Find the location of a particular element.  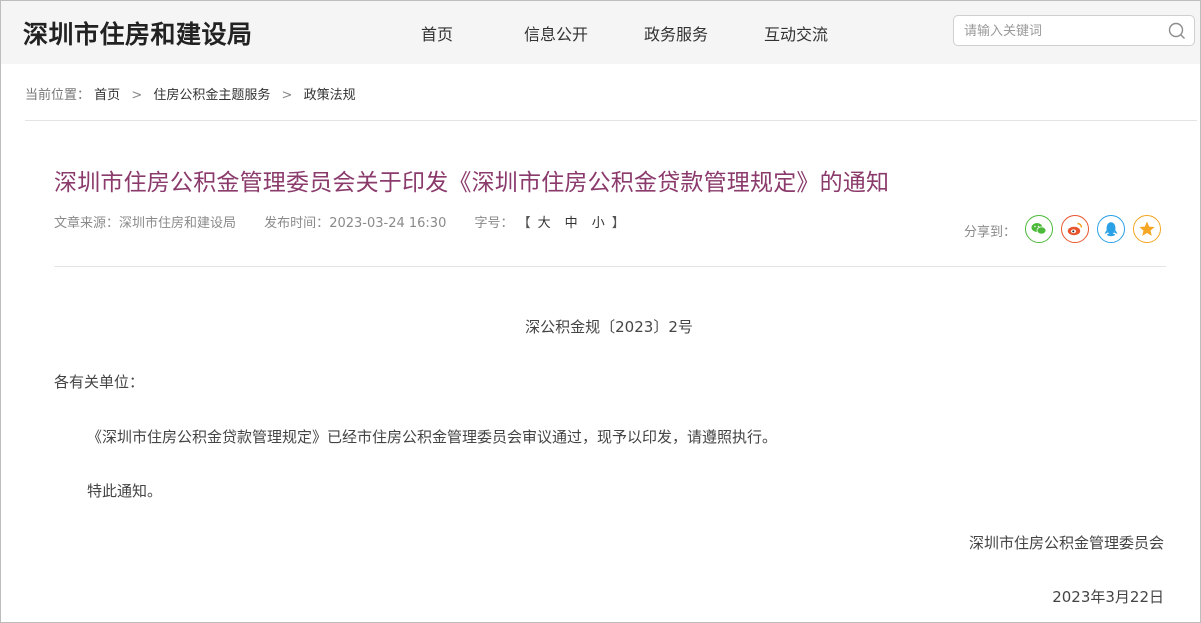

breadcrumb-housing-fund: 住房公积金主题服务 is located at coordinates (211, 93).